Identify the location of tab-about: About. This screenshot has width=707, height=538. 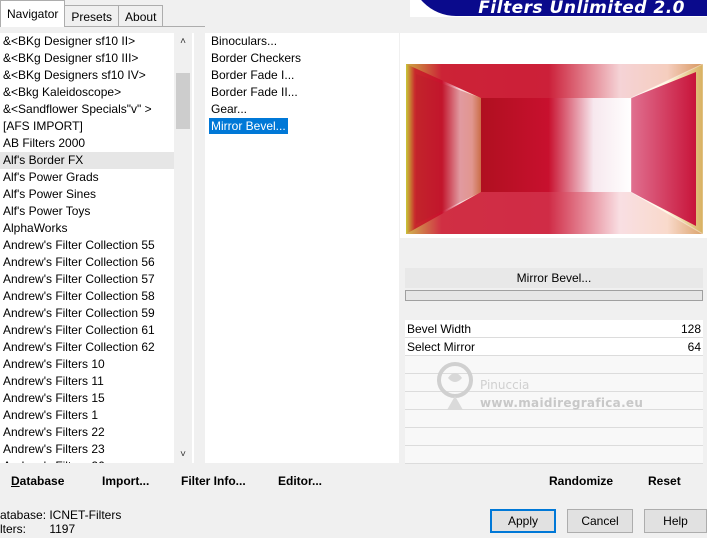
(141, 16).